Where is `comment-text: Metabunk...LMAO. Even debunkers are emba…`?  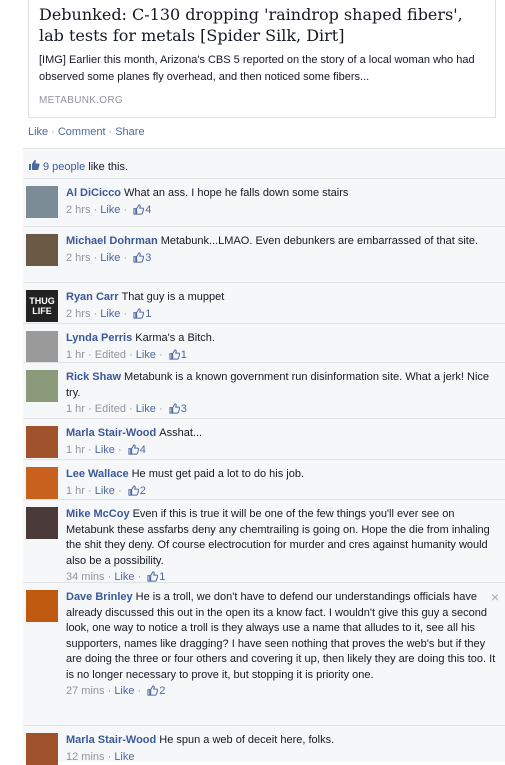
comment-text: Metabunk...LMAO. Even debunkers are emba… is located at coordinates (319, 241).